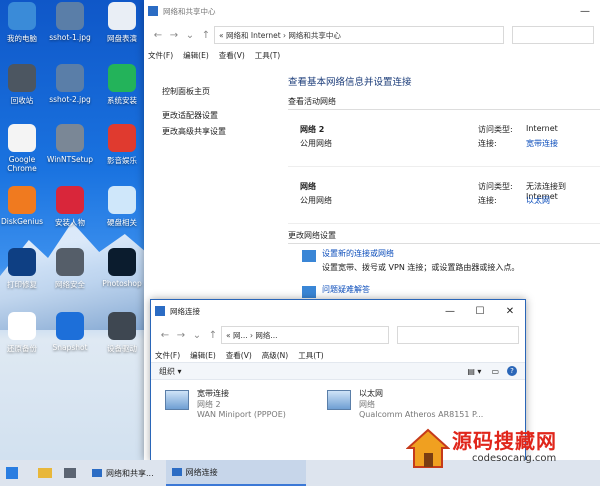 This screenshot has height=486, width=600. I want to click on taskbar-network-connections: 网络连接, so click(235, 473).